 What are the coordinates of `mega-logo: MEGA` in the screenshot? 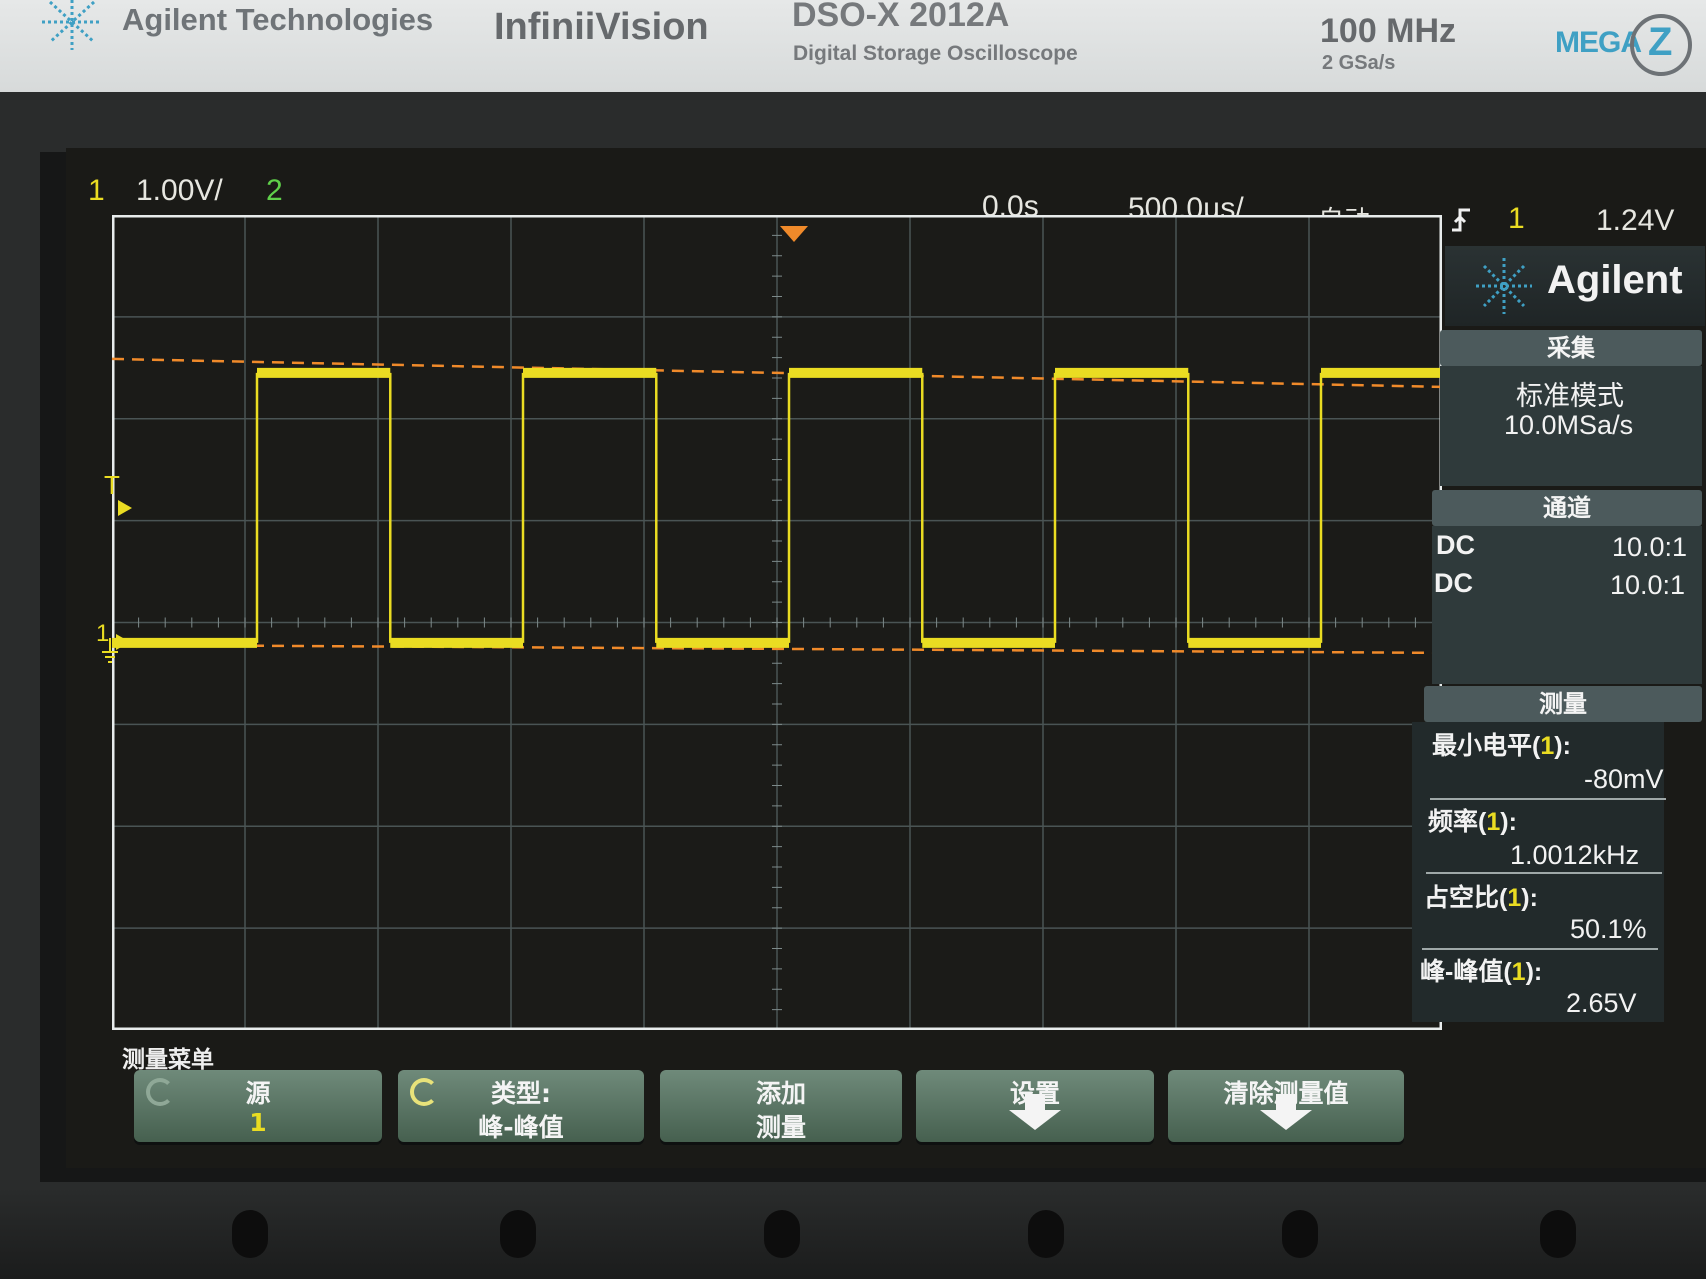 It's located at (1598, 42).